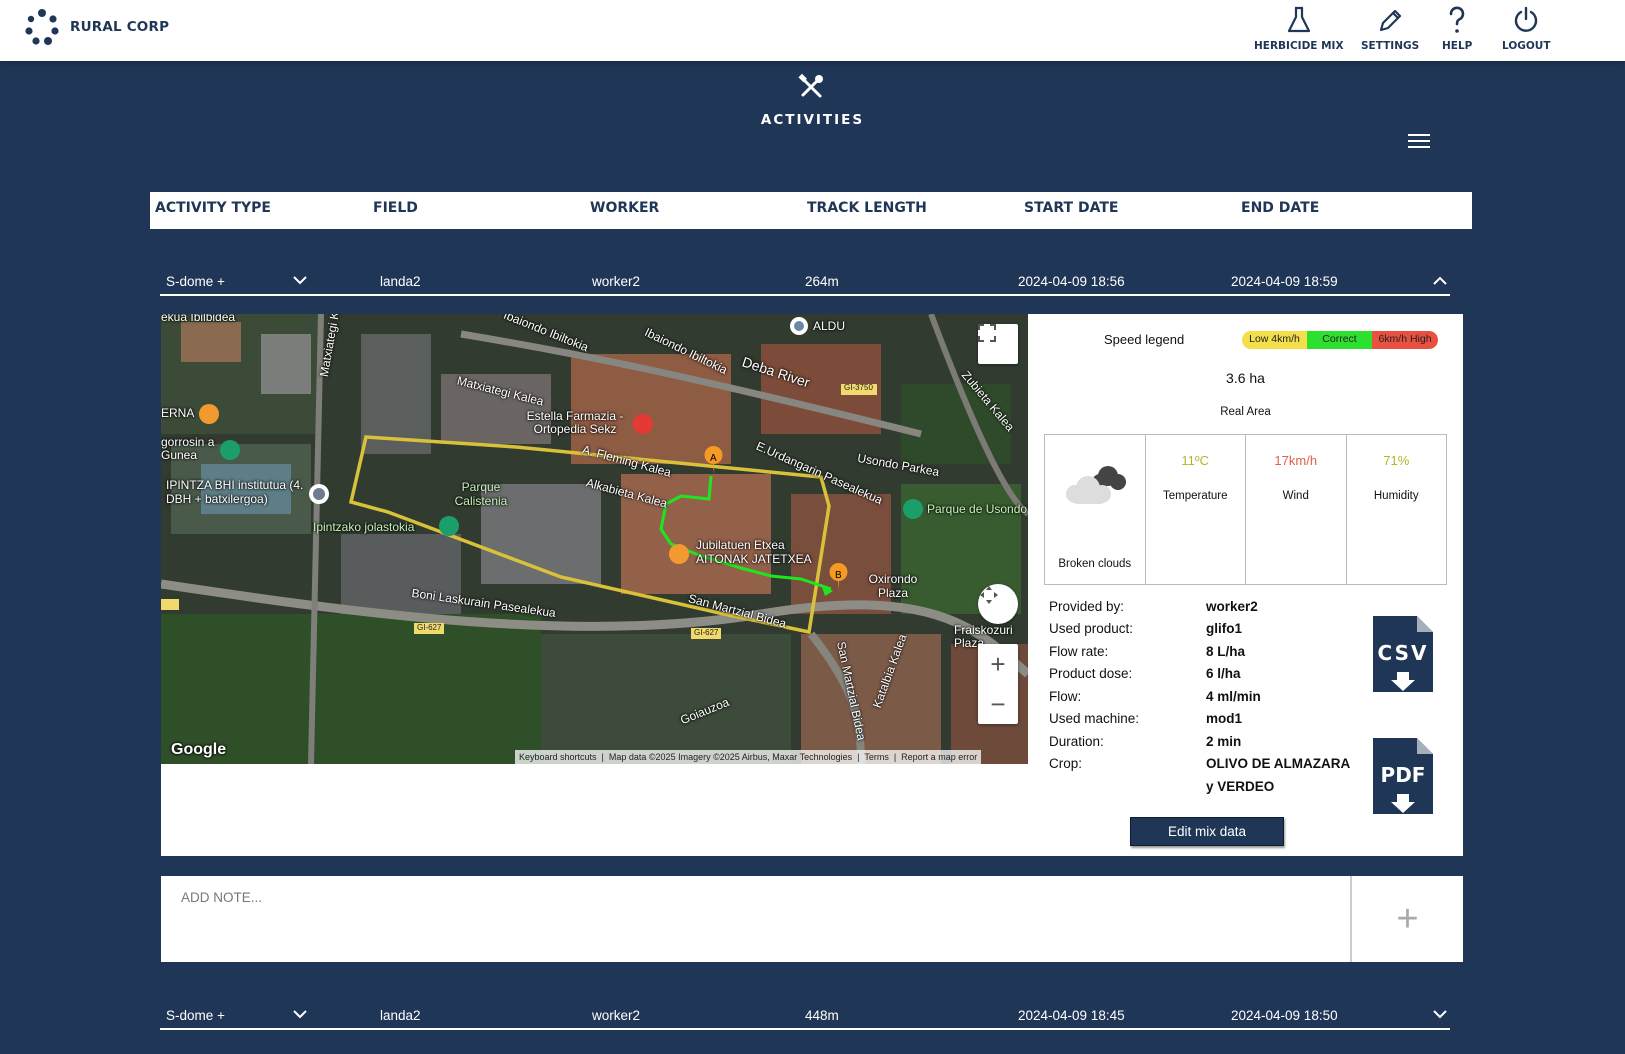 The height and width of the screenshot is (1054, 1625). I want to click on nav-help: HELP, so click(1457, 29).